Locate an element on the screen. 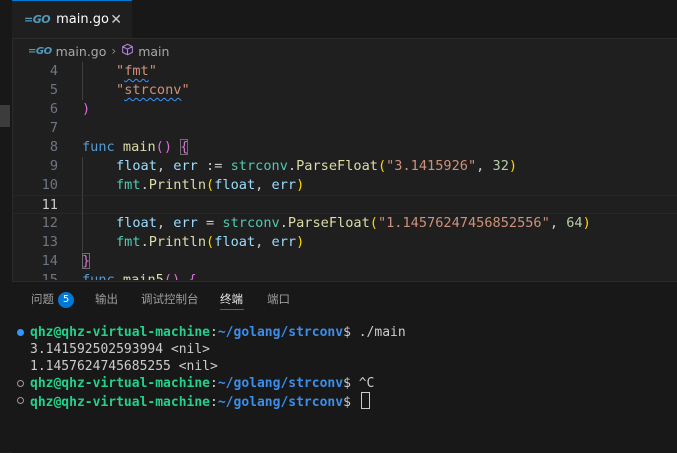  code-line: 13 fmt.Println(float, err) is located at coordinates (344, 242).